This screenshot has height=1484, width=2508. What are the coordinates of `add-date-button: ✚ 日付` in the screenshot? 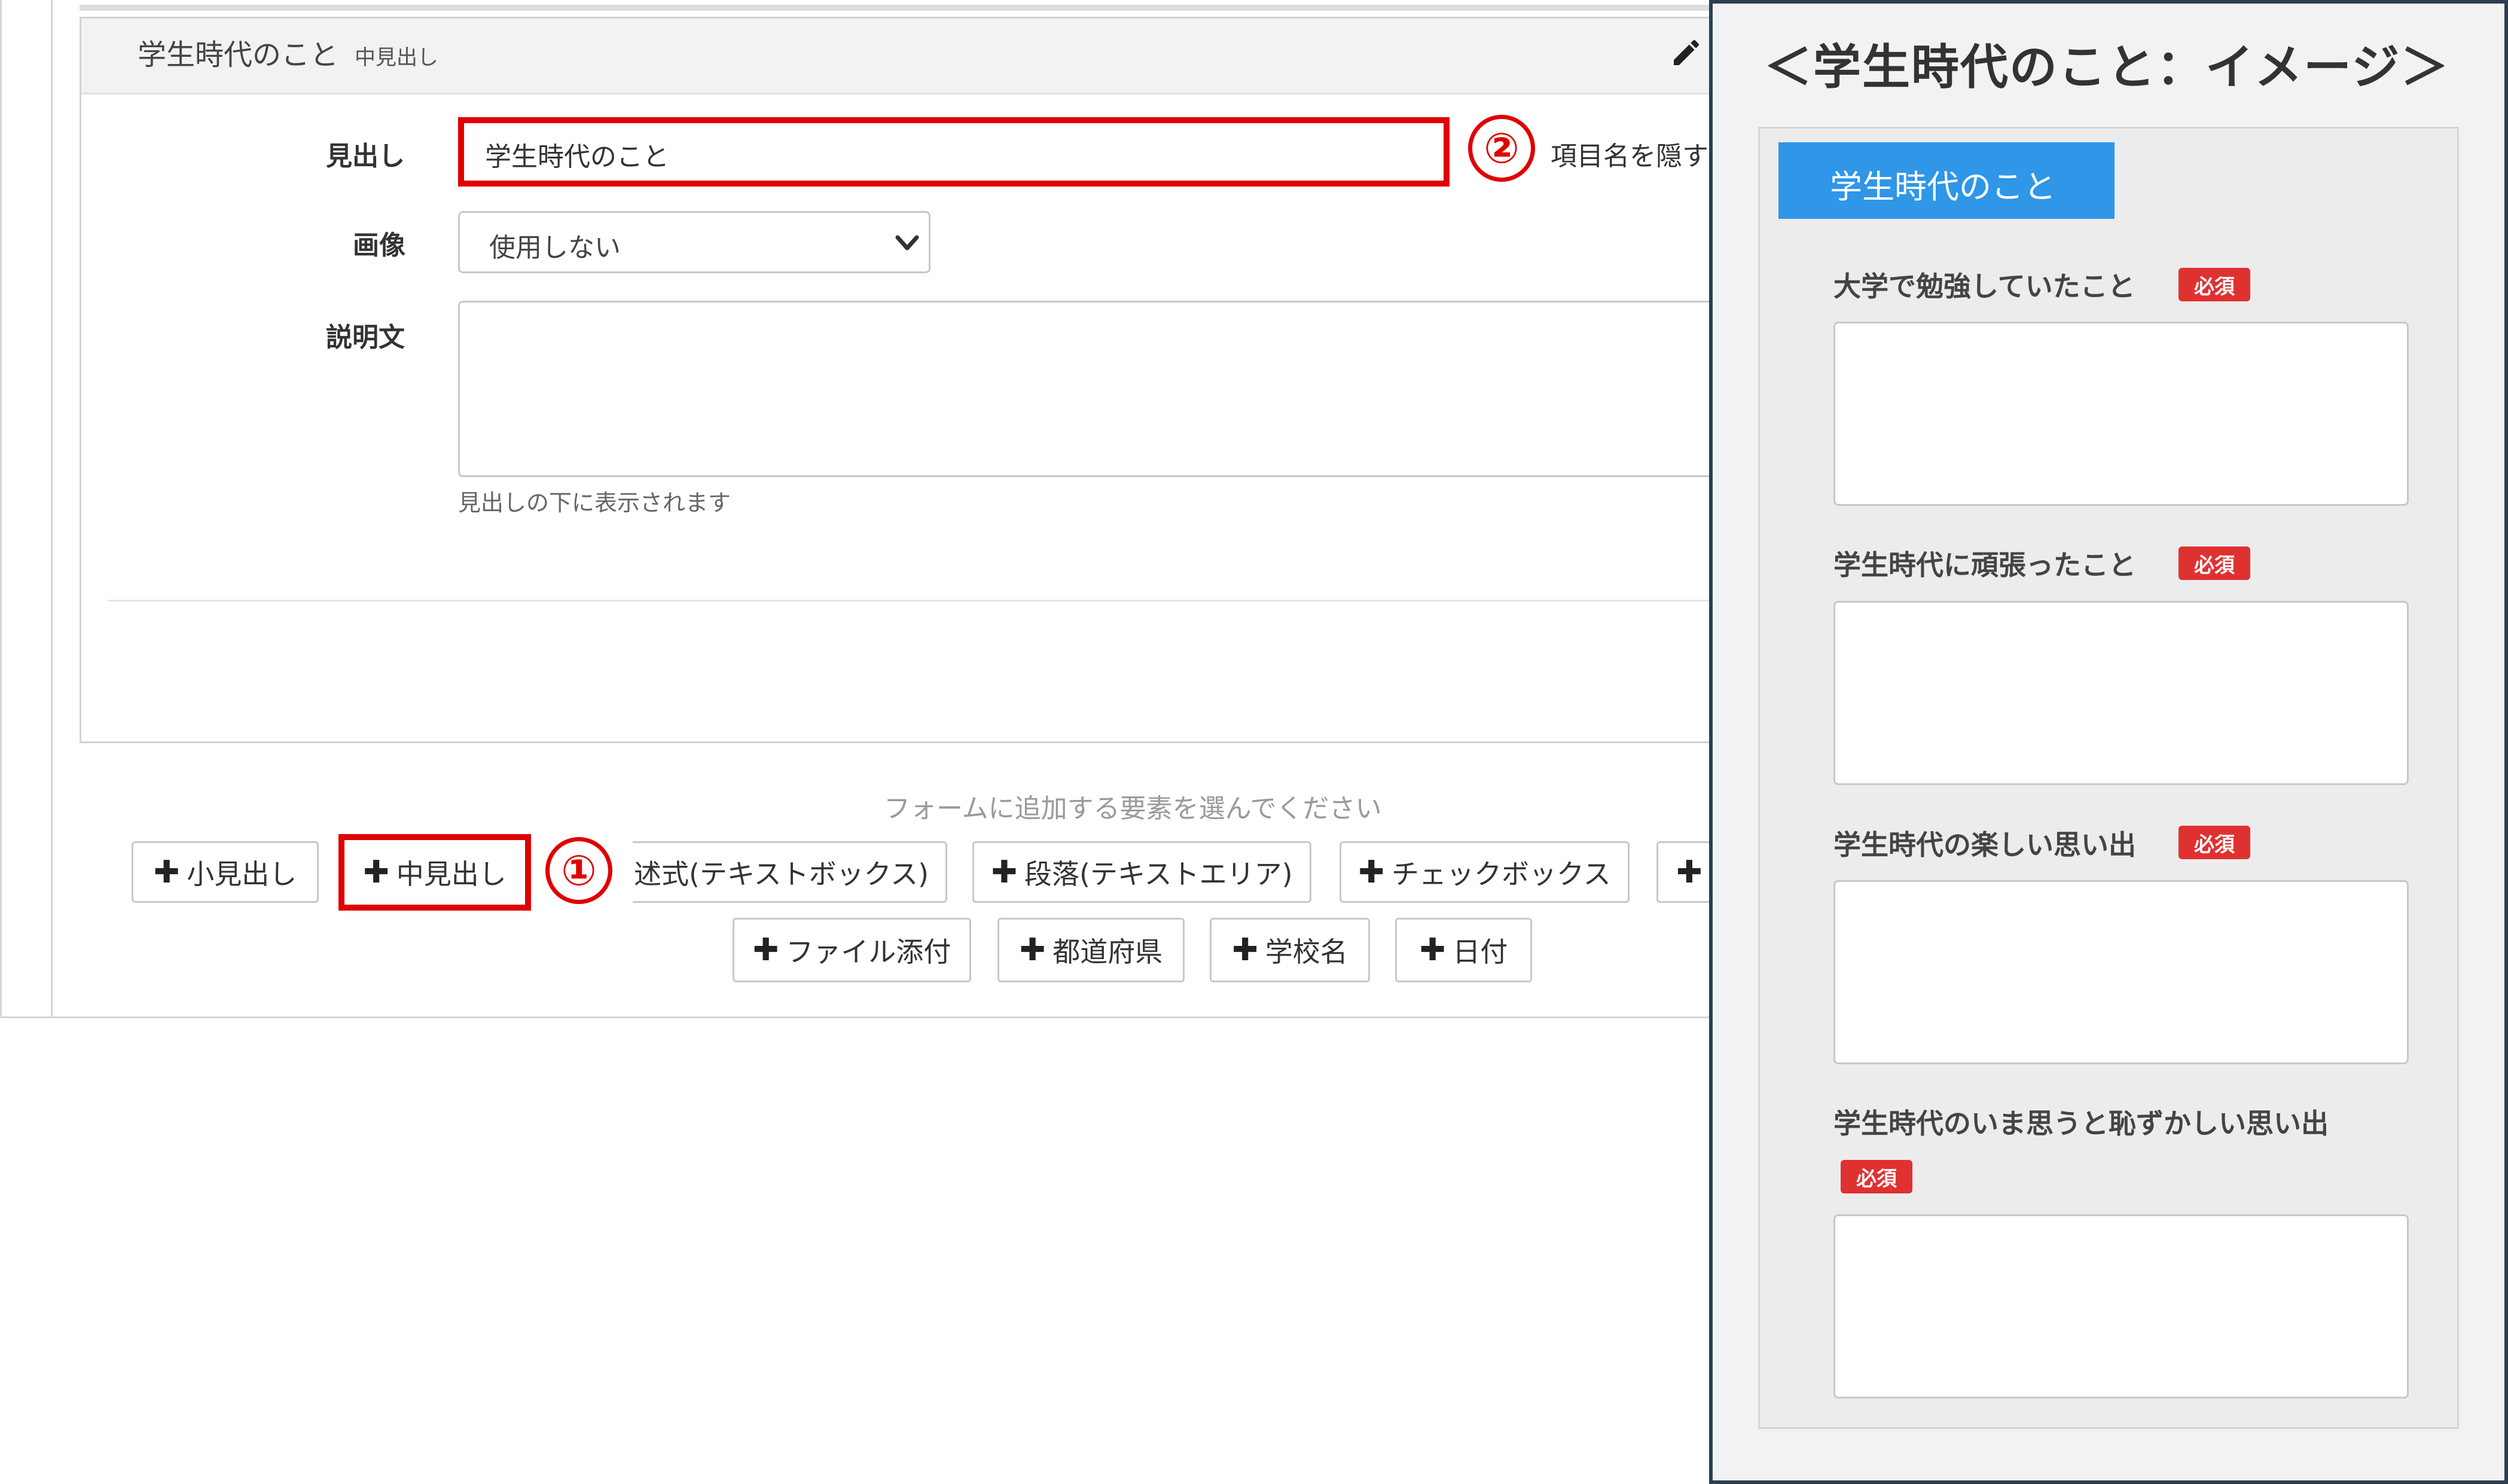 It's located at (1463, 950).